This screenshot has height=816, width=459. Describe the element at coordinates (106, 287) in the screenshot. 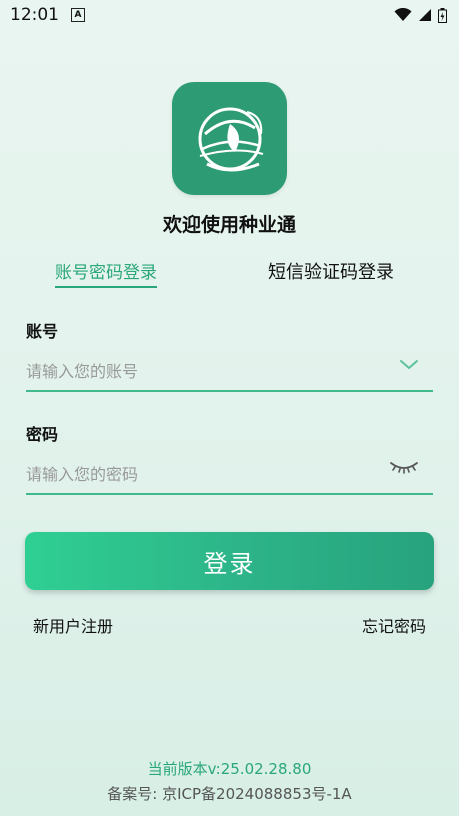

I see `tab-active-underline` at that location.